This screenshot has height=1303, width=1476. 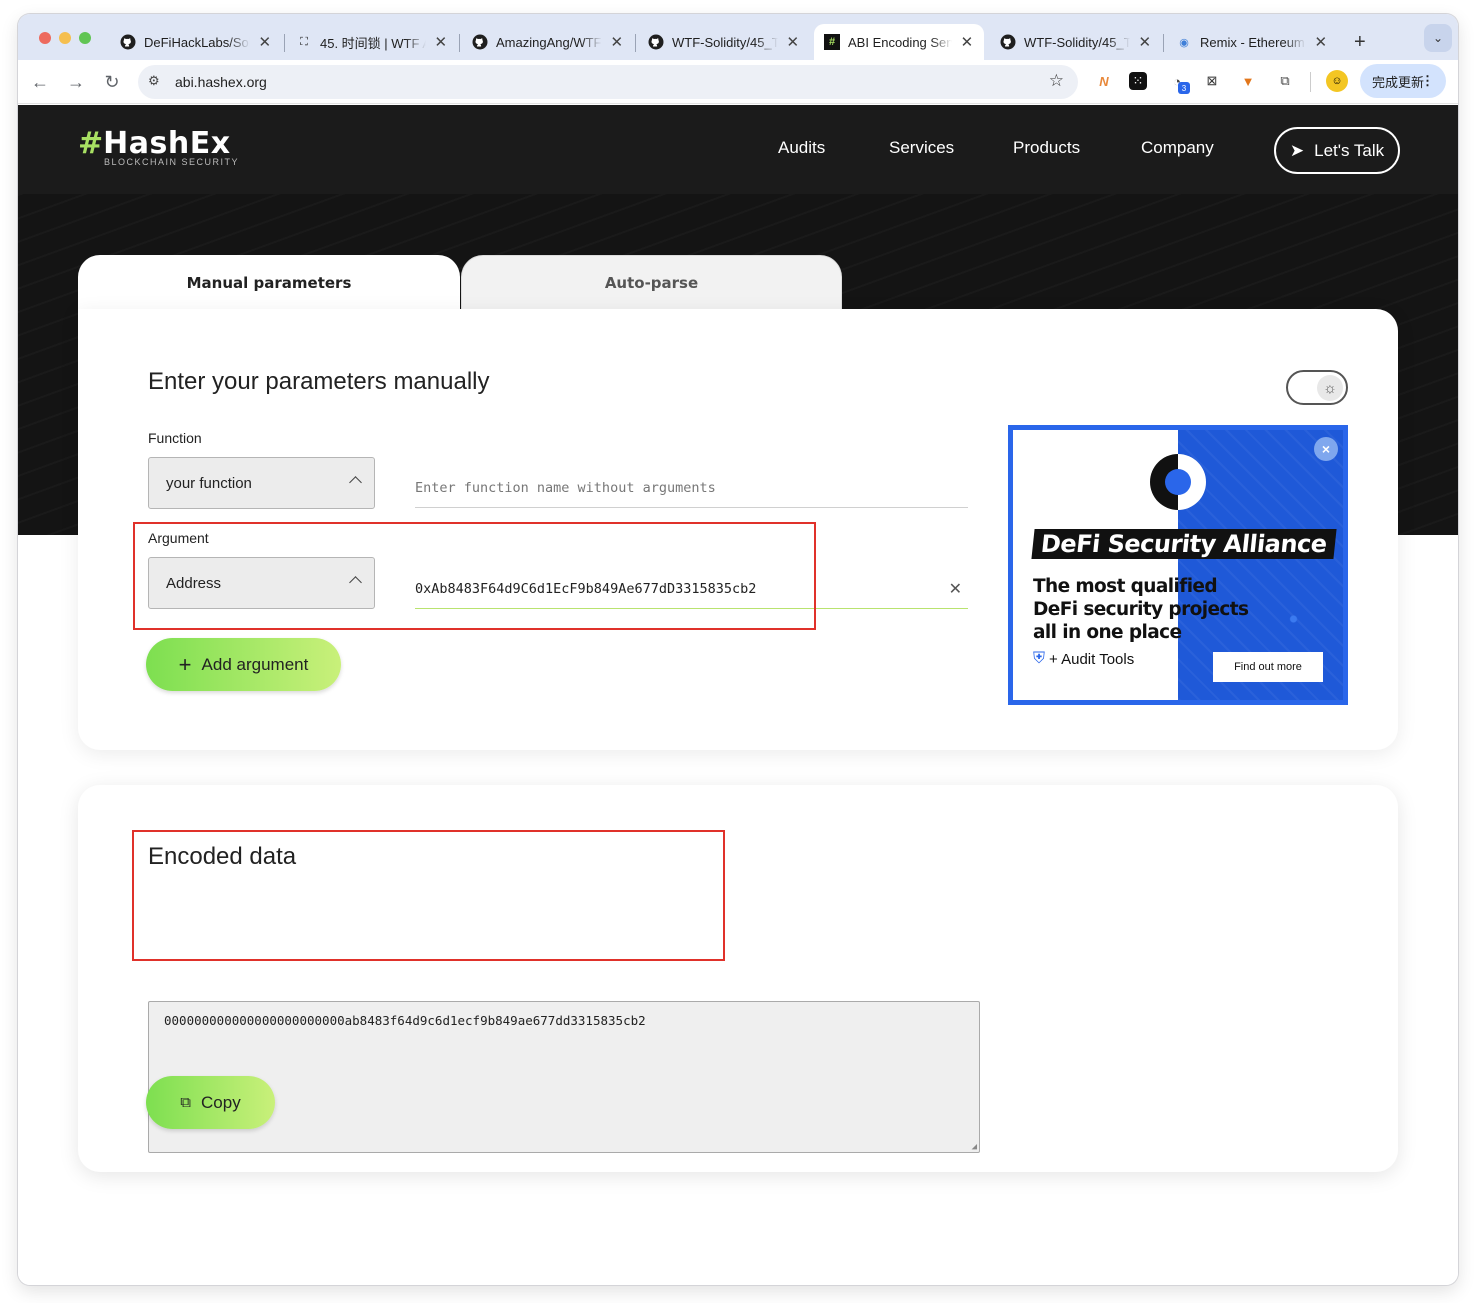 What do you see at coordinates (1184, 42) in the screenshot?
I see `remix-icon: ◉` at bounding box center [1184, 42].